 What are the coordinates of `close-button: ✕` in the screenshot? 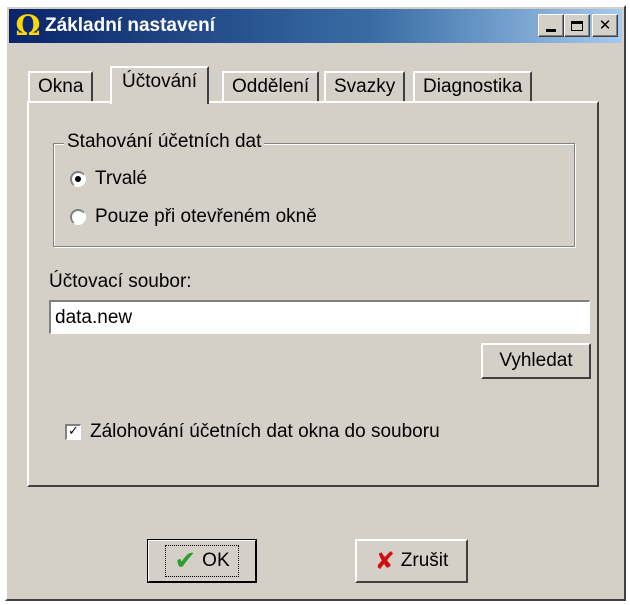 It's located at (605, 25).